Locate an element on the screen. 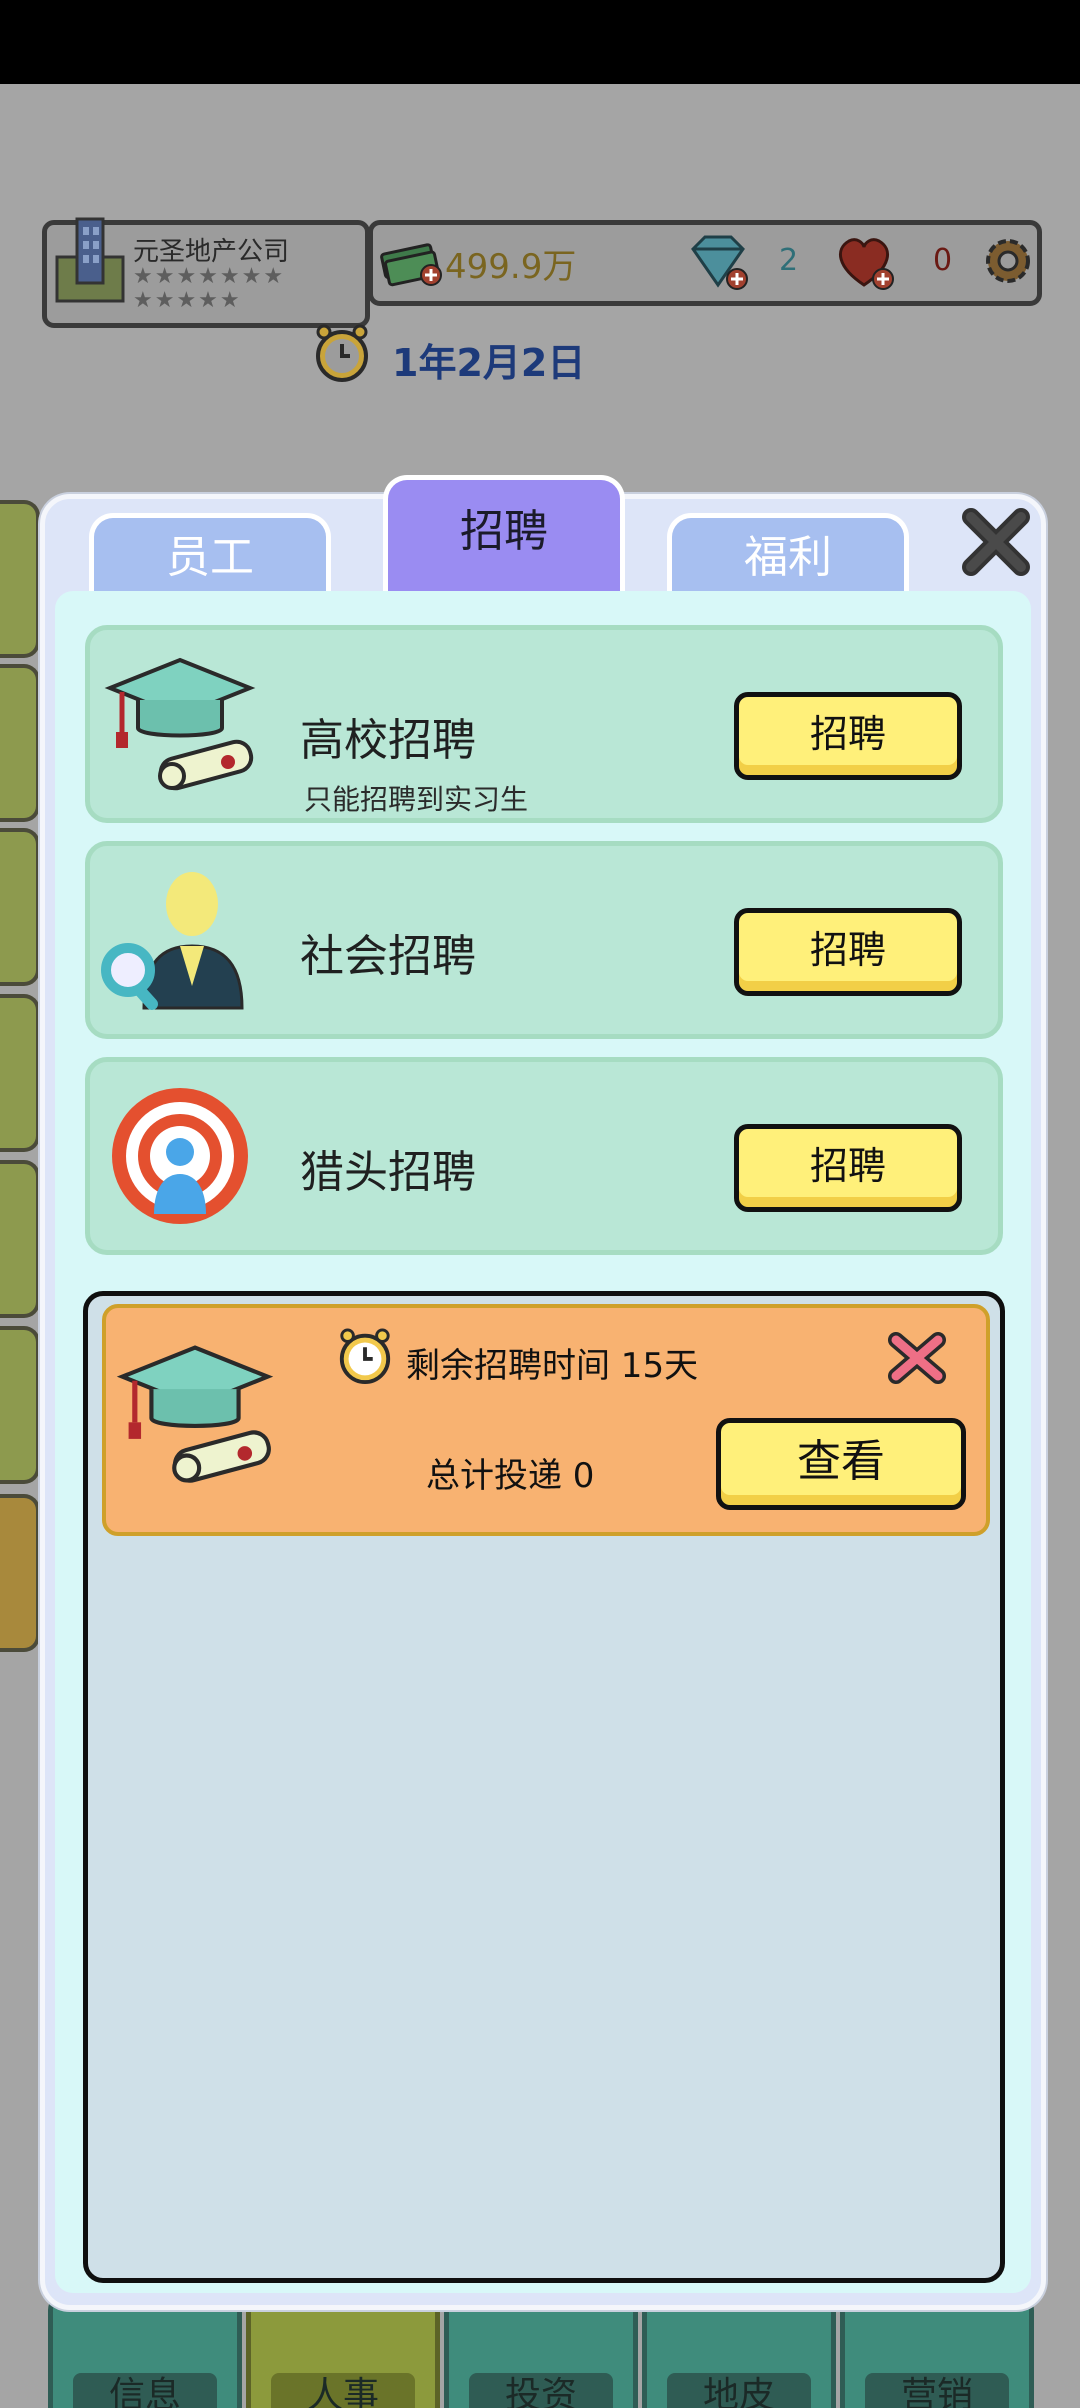  nav-personnel-label: 人事 is located at coordinates (343, 2390).